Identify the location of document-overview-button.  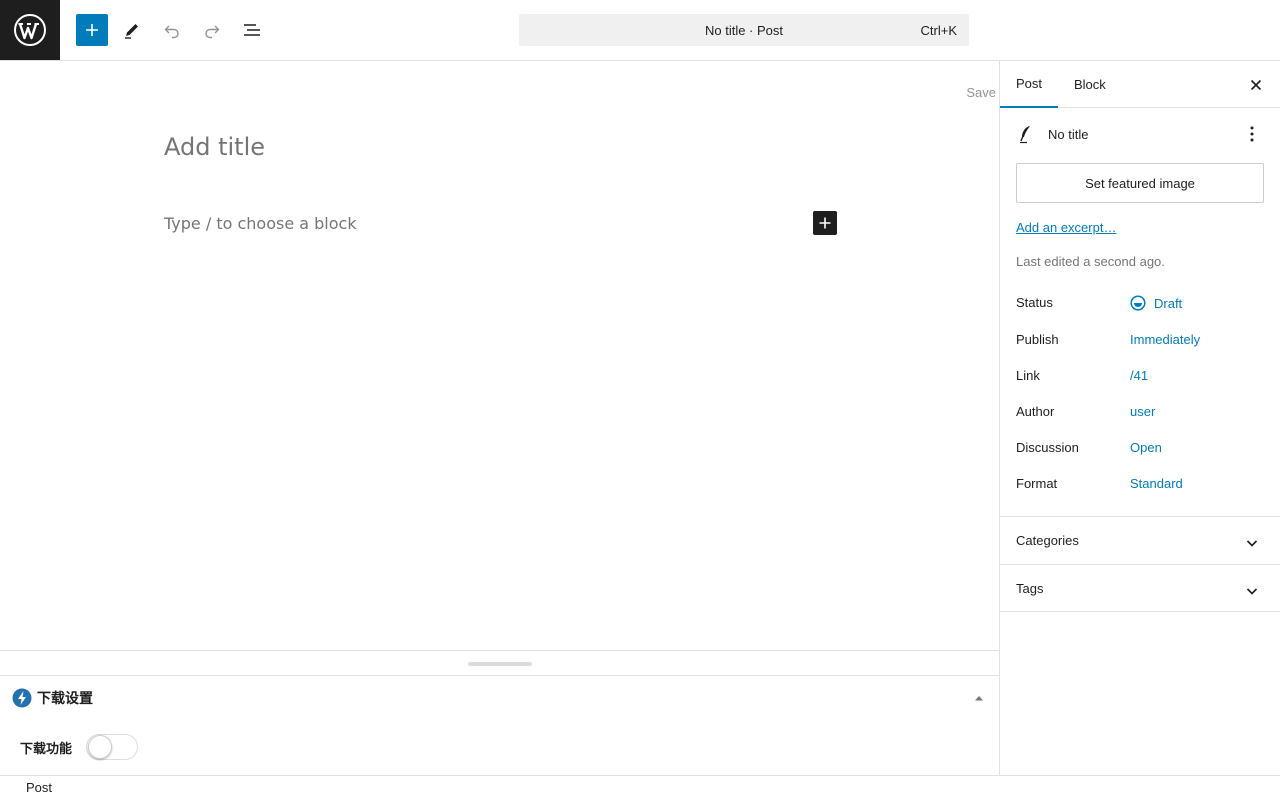
(252, 30).